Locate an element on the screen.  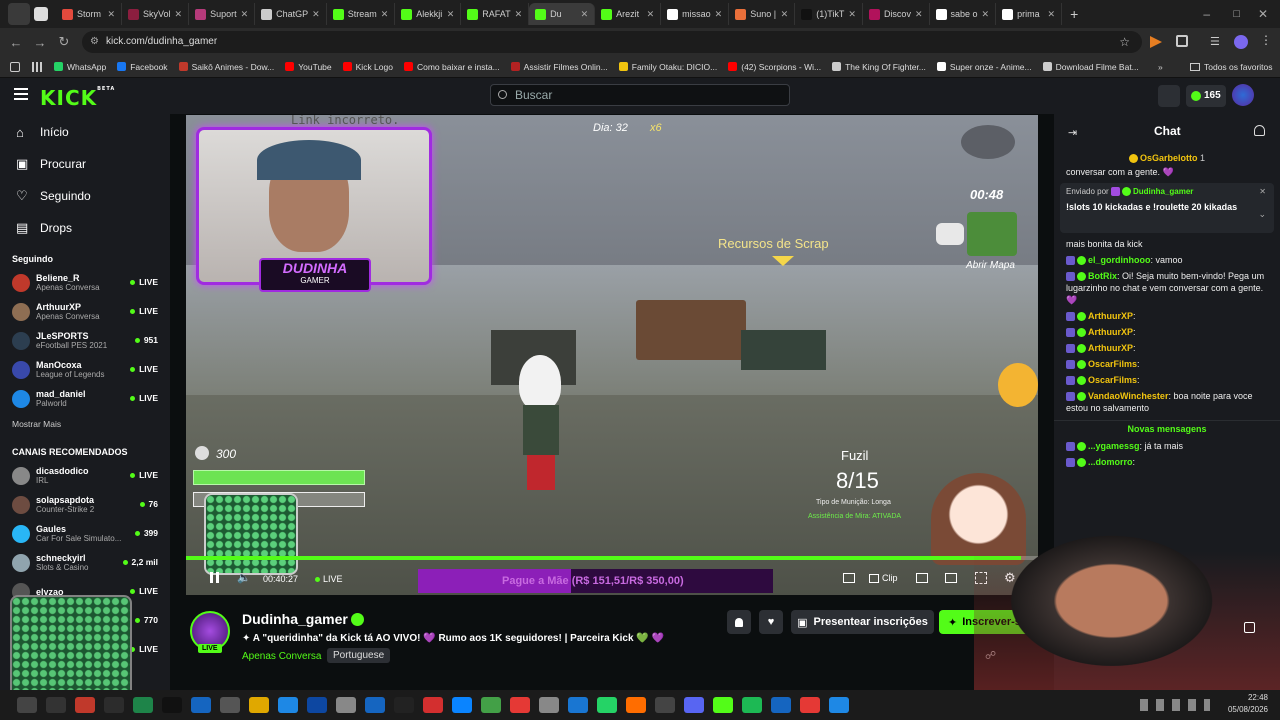
maximize-icon: □ is located at coordinates (1236, 14).